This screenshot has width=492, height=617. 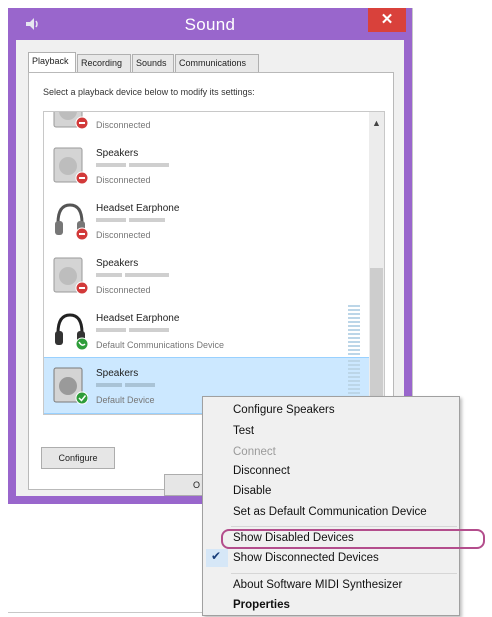 What do you see at coordinates (317, 585) in the screenshot?
I see `menu-item-about-midi: About Software MIDI Synthesizer` at bounding box center [317, 585].